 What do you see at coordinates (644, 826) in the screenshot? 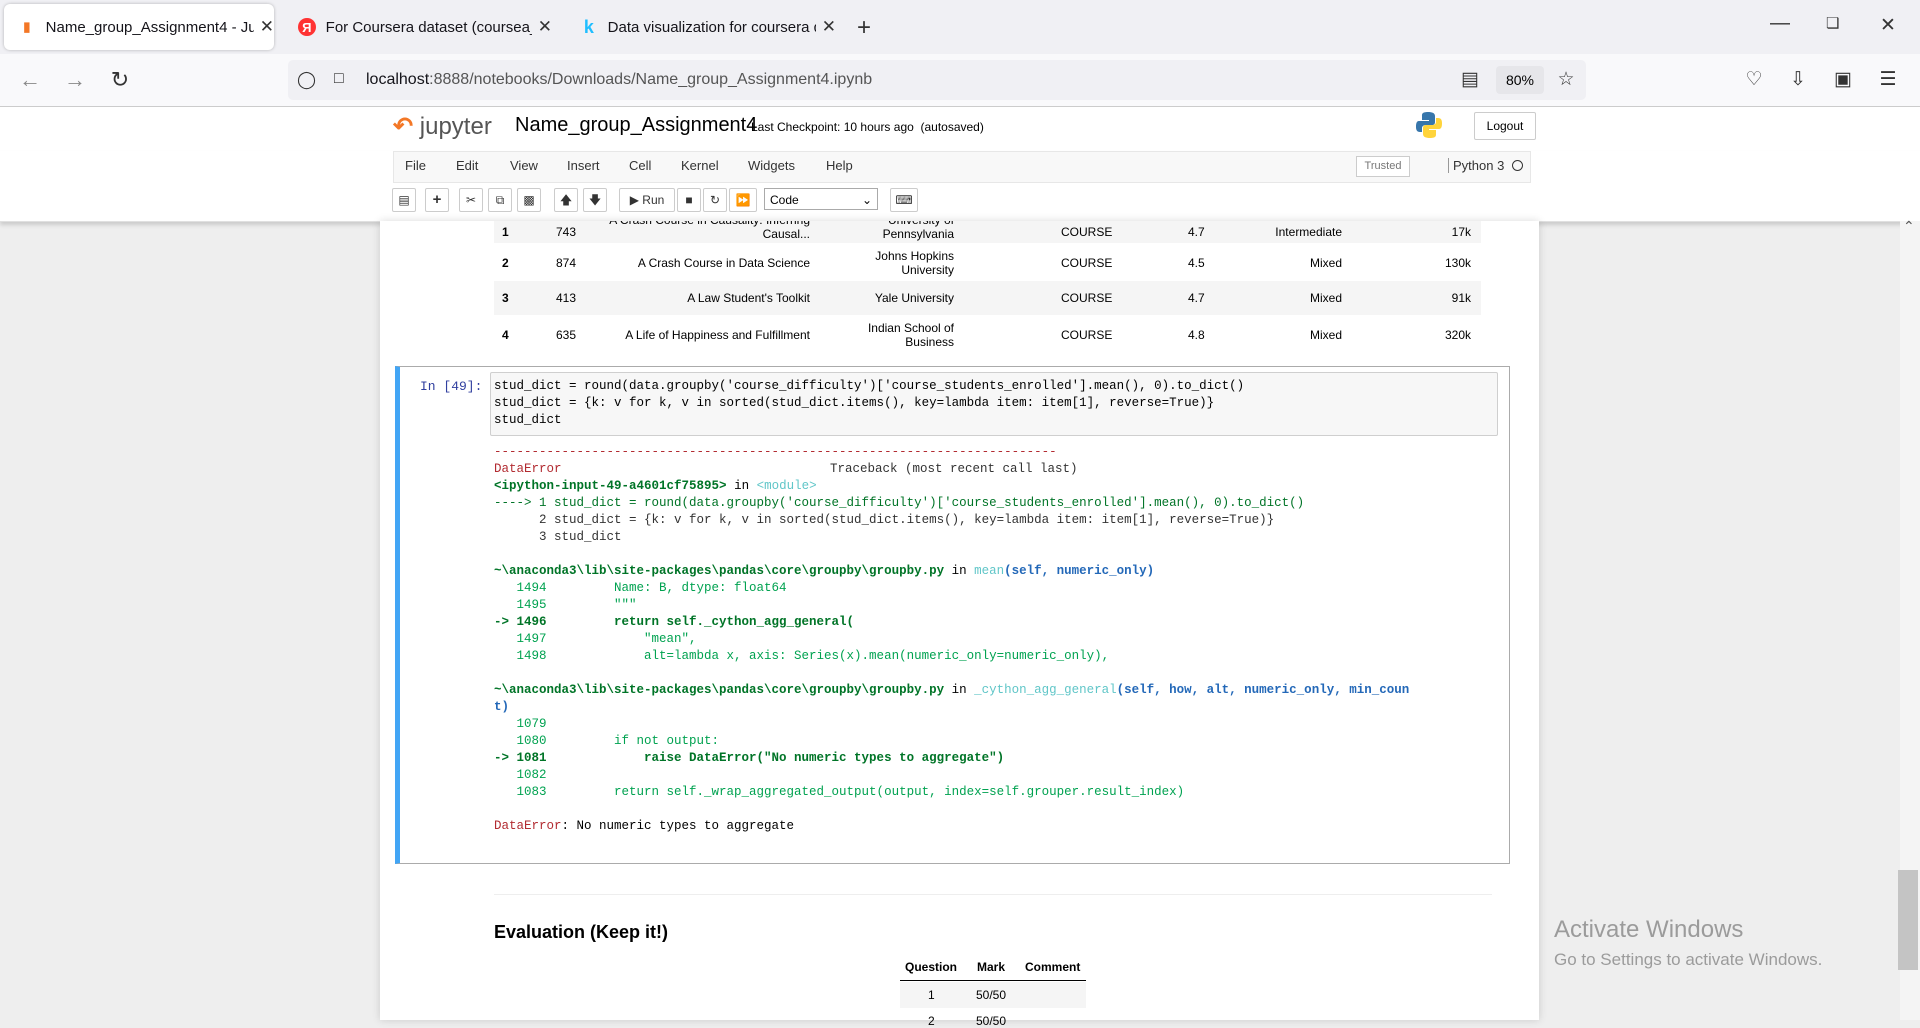
I see `error-message: DataError: No numeric types to aggregate` at bounding box center [644, 826].